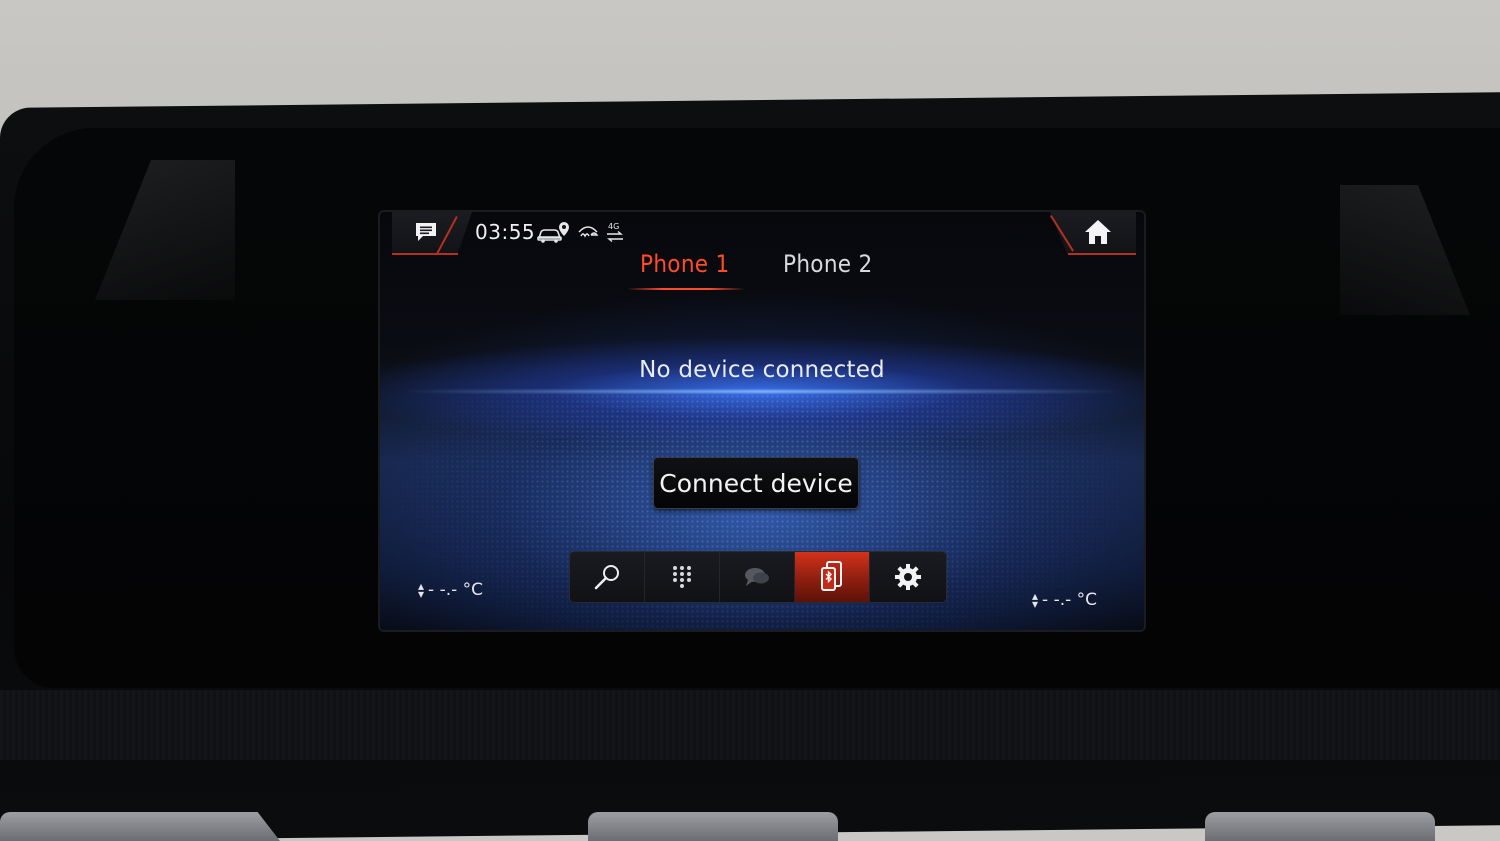 The width and height of the screenshot is (1500, 841). Describe the element at coordinates (588, 232) in the screenshot. I see `mercedes-me-icon` at that location.